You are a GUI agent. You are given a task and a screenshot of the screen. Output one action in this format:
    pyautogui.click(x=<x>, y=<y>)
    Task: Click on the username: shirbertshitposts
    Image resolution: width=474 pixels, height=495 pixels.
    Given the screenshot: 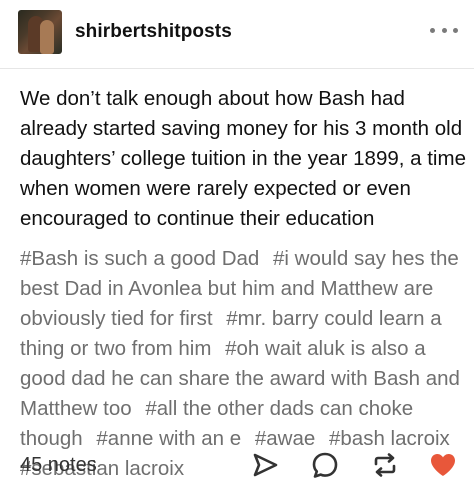 What is the action you would take?
    pyautogui.click(x=153, y=32)
    